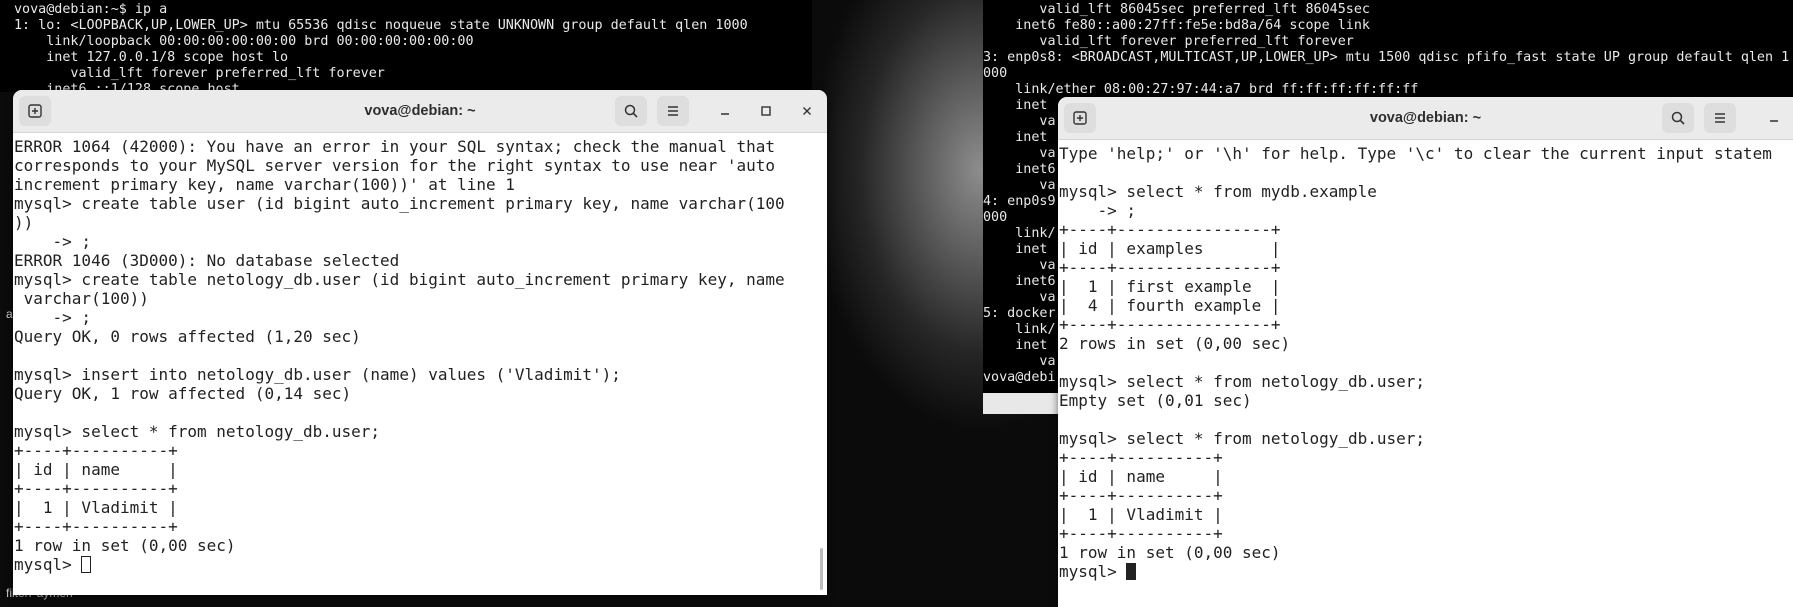 The image size is (1793, 607). I want to click on terminal-line: | 4 | fourth example |, so click(1170, 305).